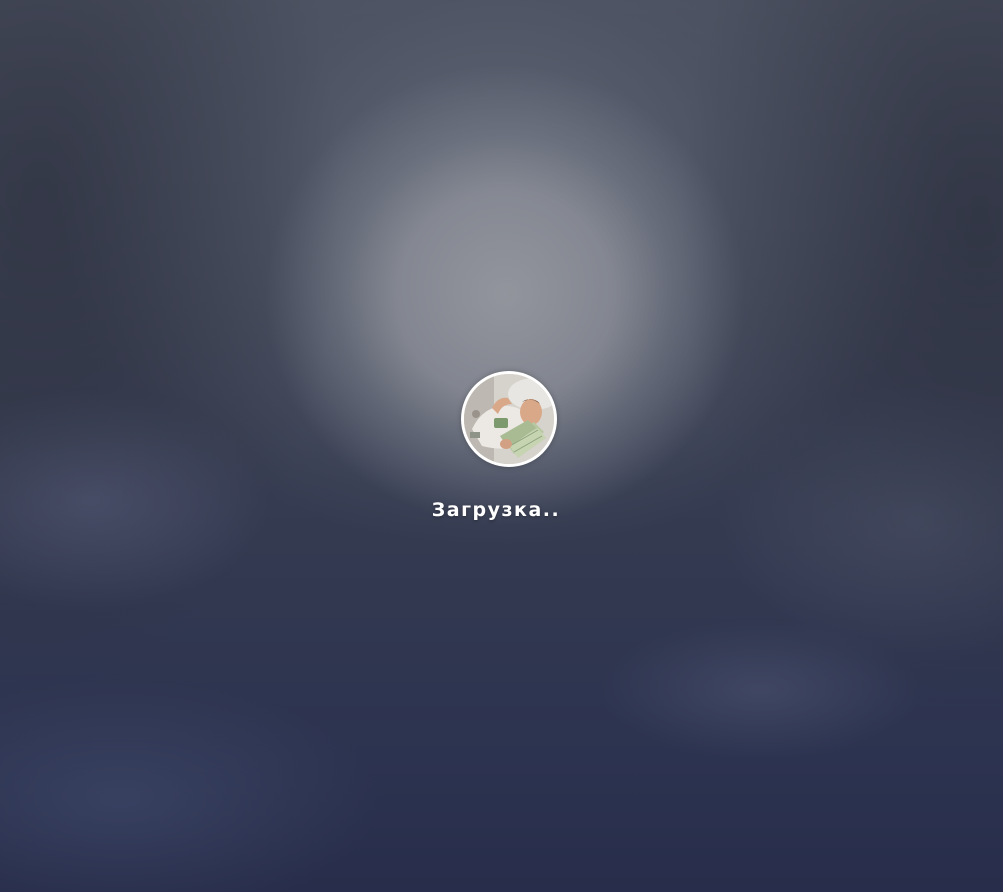 Image resolution: width=1003 pixels, height=892 pixels. I want to click on avatar, so click(509, 419).